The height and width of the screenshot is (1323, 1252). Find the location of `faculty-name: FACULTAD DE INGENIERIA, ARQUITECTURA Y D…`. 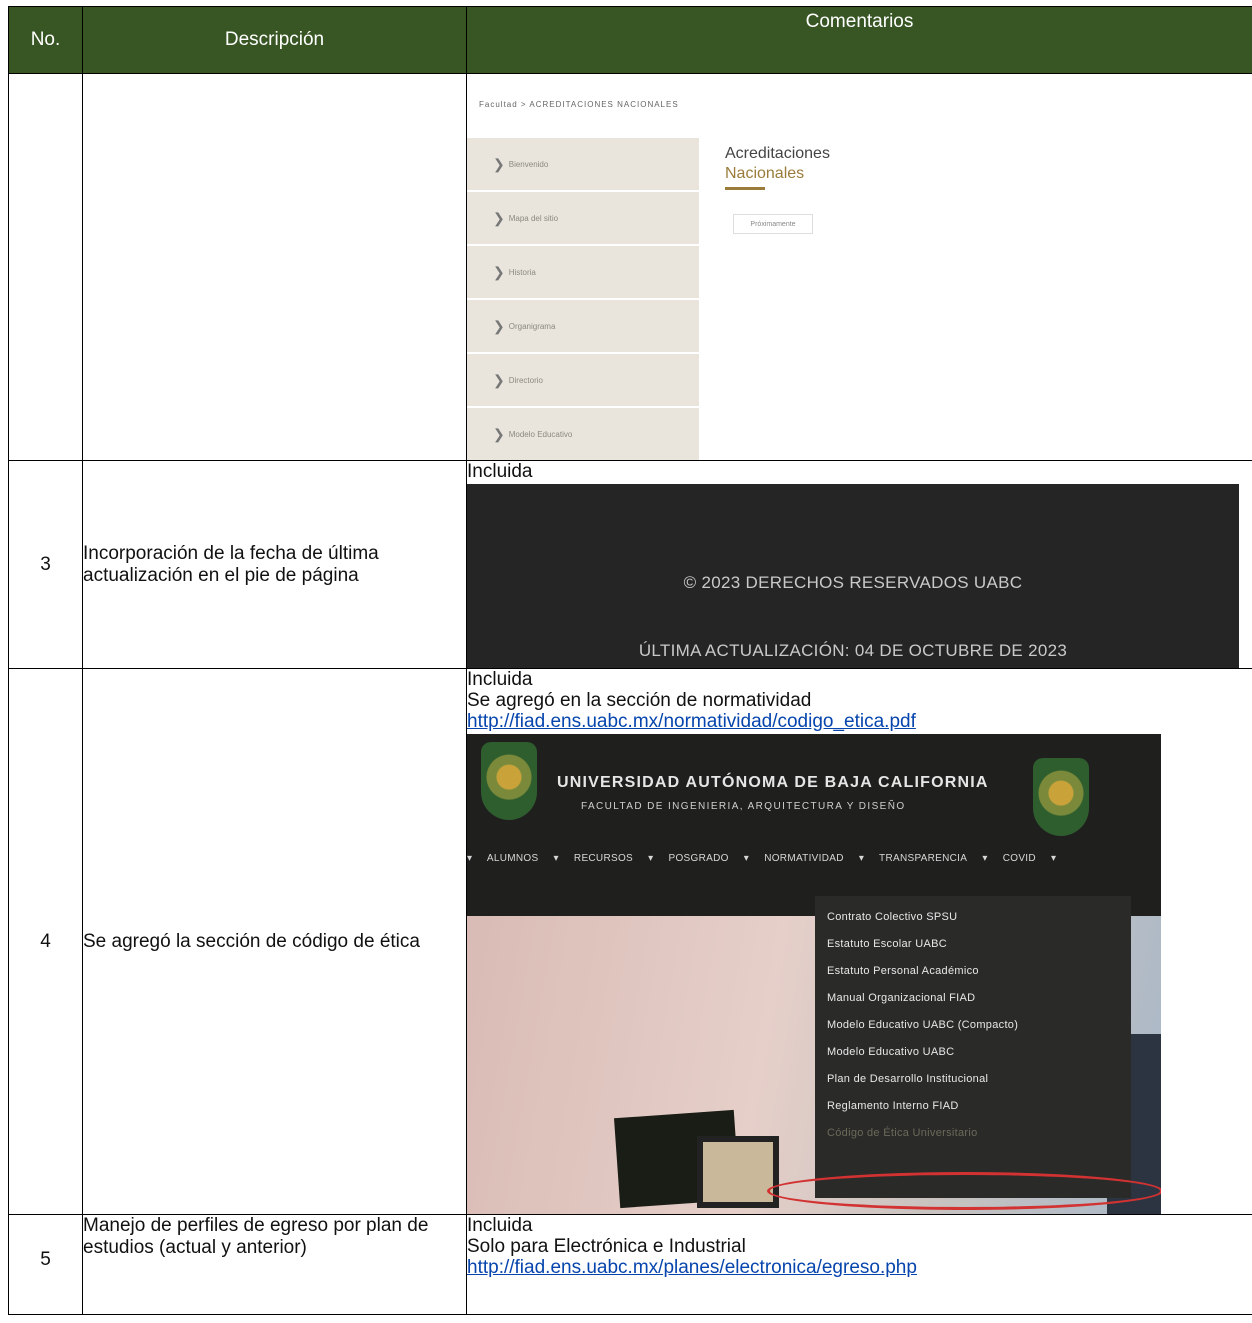

faculty-name: FACULTAD DE INGENIERIA, ARQUITECTURA Y D… is located at coordinates (743, 806).